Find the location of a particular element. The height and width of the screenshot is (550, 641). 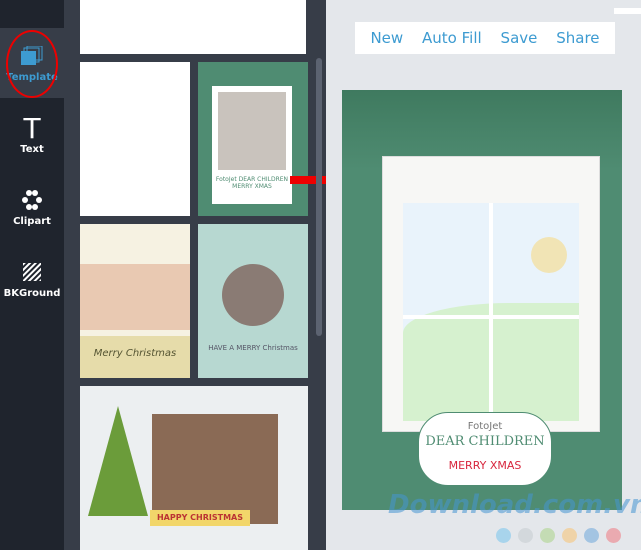

photo-placeholder is located at coordinates (491, 312).